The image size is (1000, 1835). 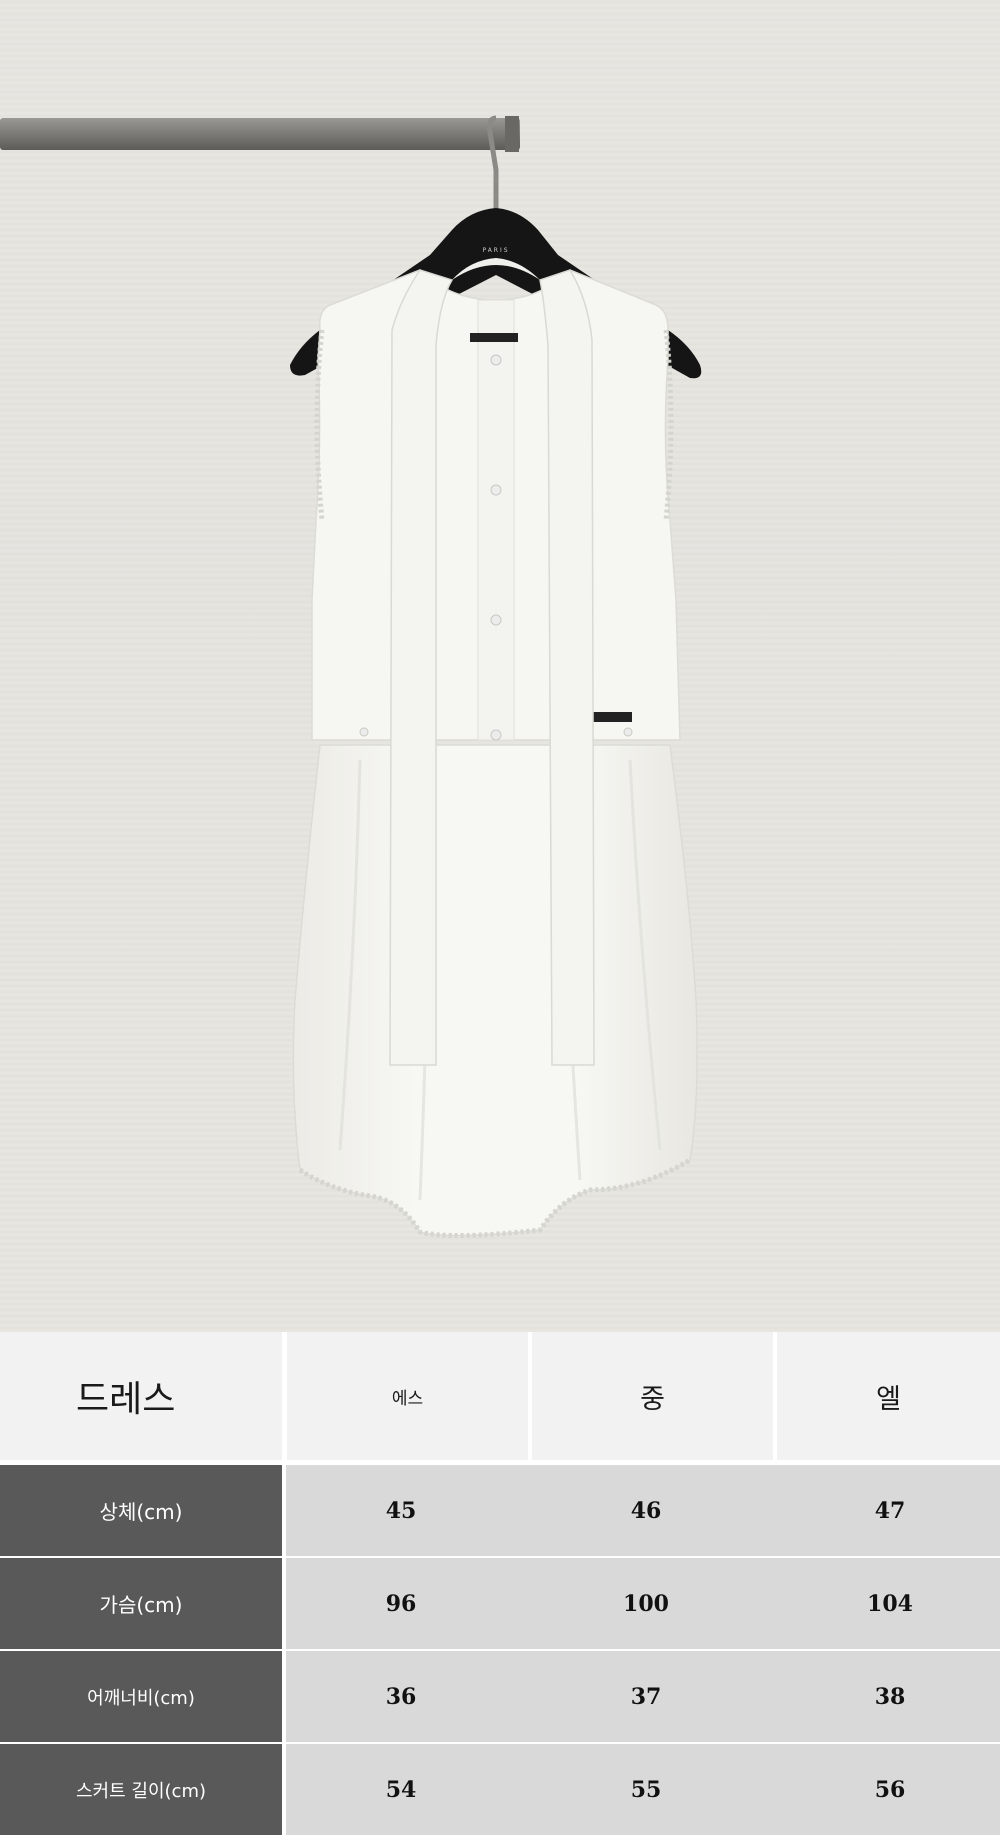 I want to click on brand-label, so click(x=494, y=337).